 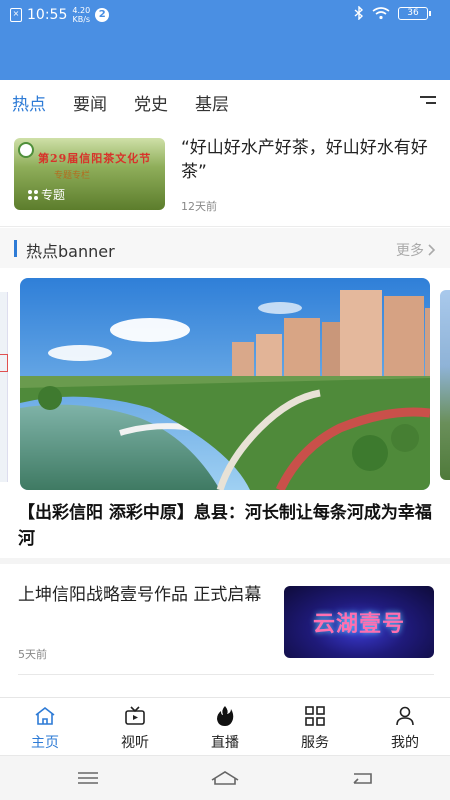 What do you see at coordinates (16, 15) in the screenshot?
I see `sim-icon: ×` at bounding box center [16, 15].